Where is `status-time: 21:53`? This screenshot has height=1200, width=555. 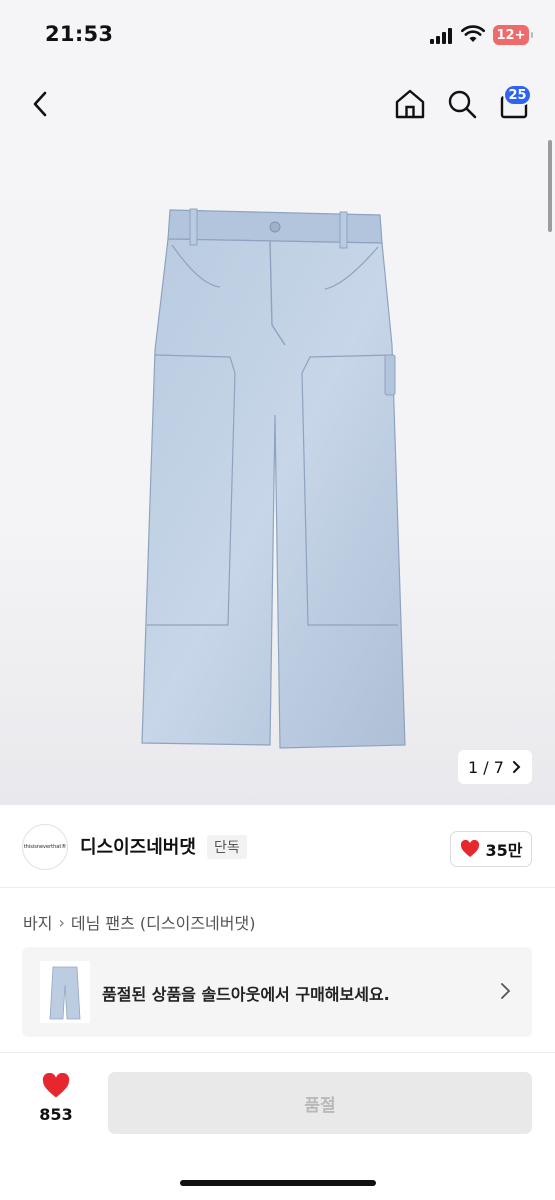
status-time: 21:53 is located at coordinates (79, 34).